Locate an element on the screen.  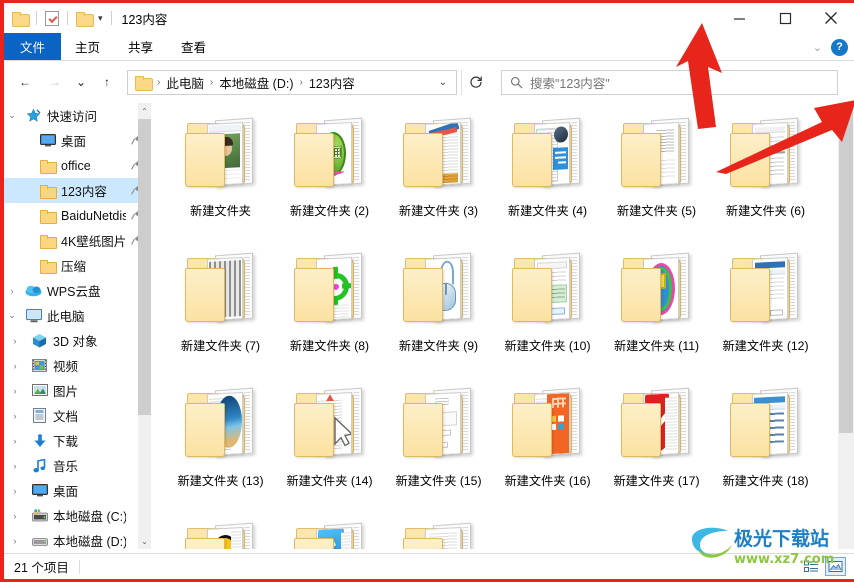
breadcrumb-item-drive-d: 本地磁盘 (D:) is located at coordinates (256, 82).